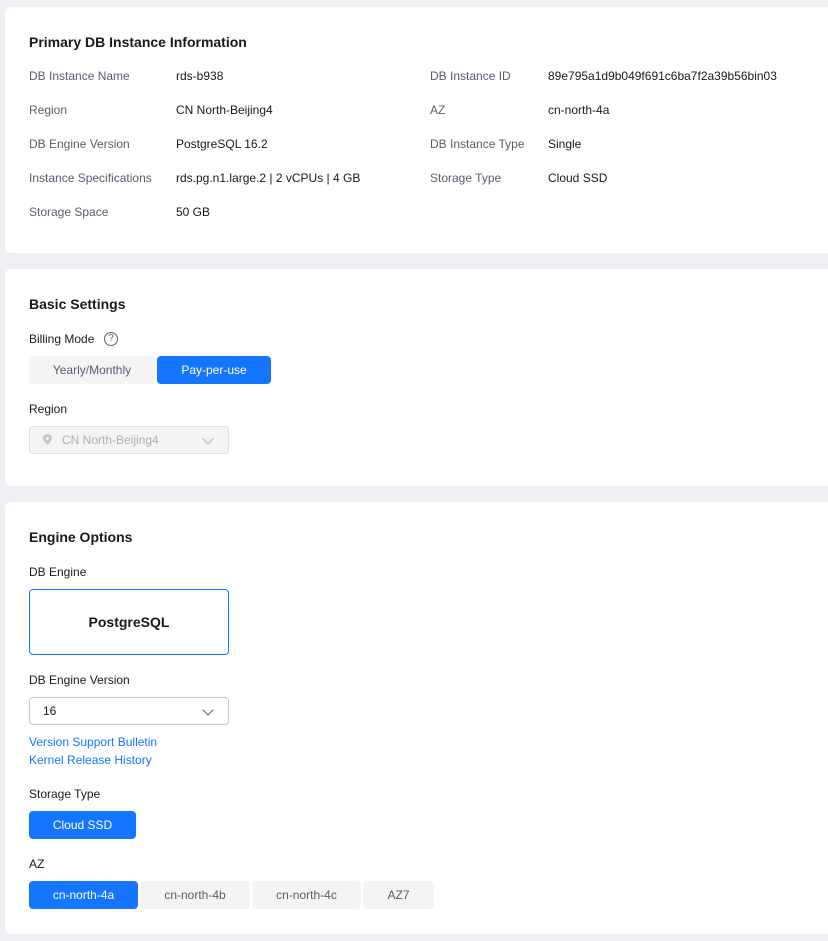 The width and height of the screenshot is (828, 941). What do you see at coordinates (50, 711) in the screenshot?
I see `db-engine-version-select-value: 16` at bounding box center [50, 711].